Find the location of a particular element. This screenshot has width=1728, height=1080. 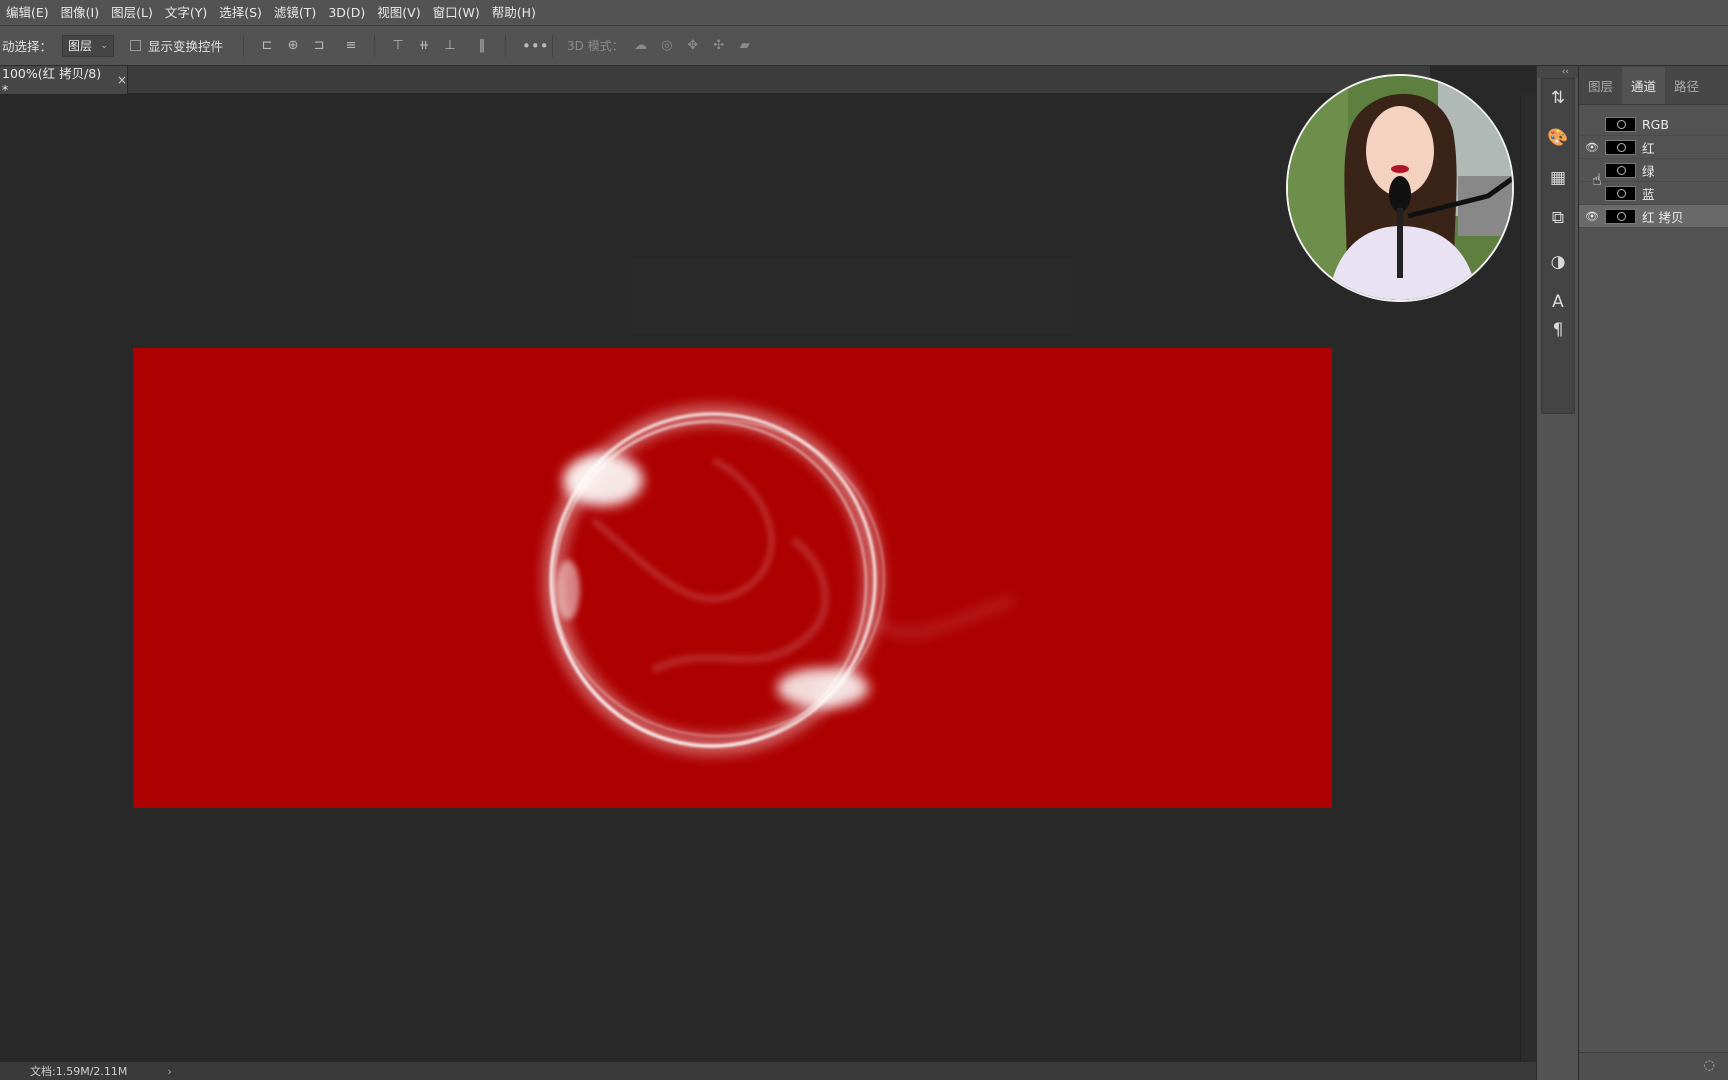

document-tab-title: 100%(红 拷贝/8) * is located at coordinates (52, 81).